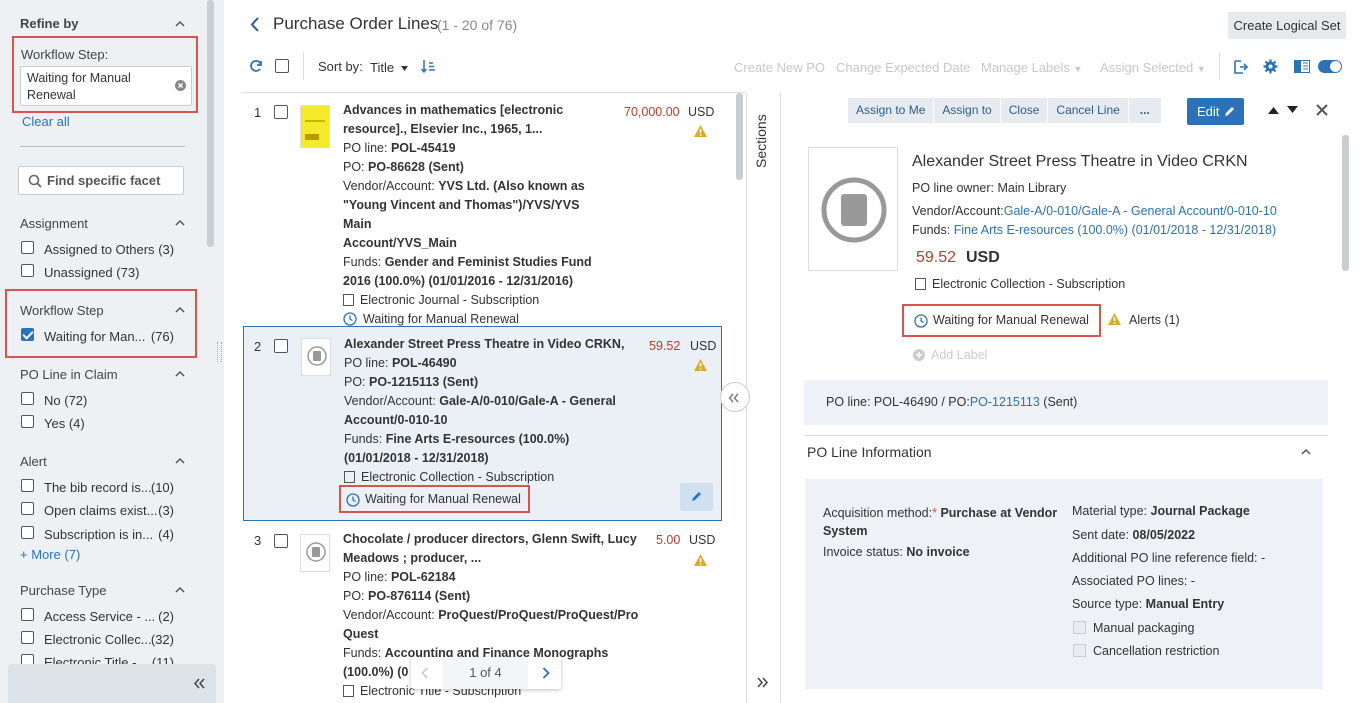  Describe the element at coordinates (763, 682) in the screenshot. I see `double-chevron-right-icon` at that location.